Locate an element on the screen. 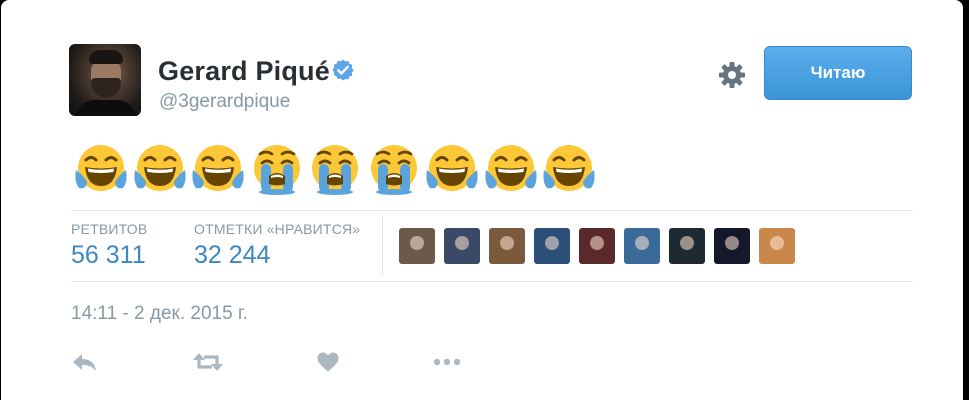  retweets-label: РЕТВИТОВ is located at coordinates (109, 229).